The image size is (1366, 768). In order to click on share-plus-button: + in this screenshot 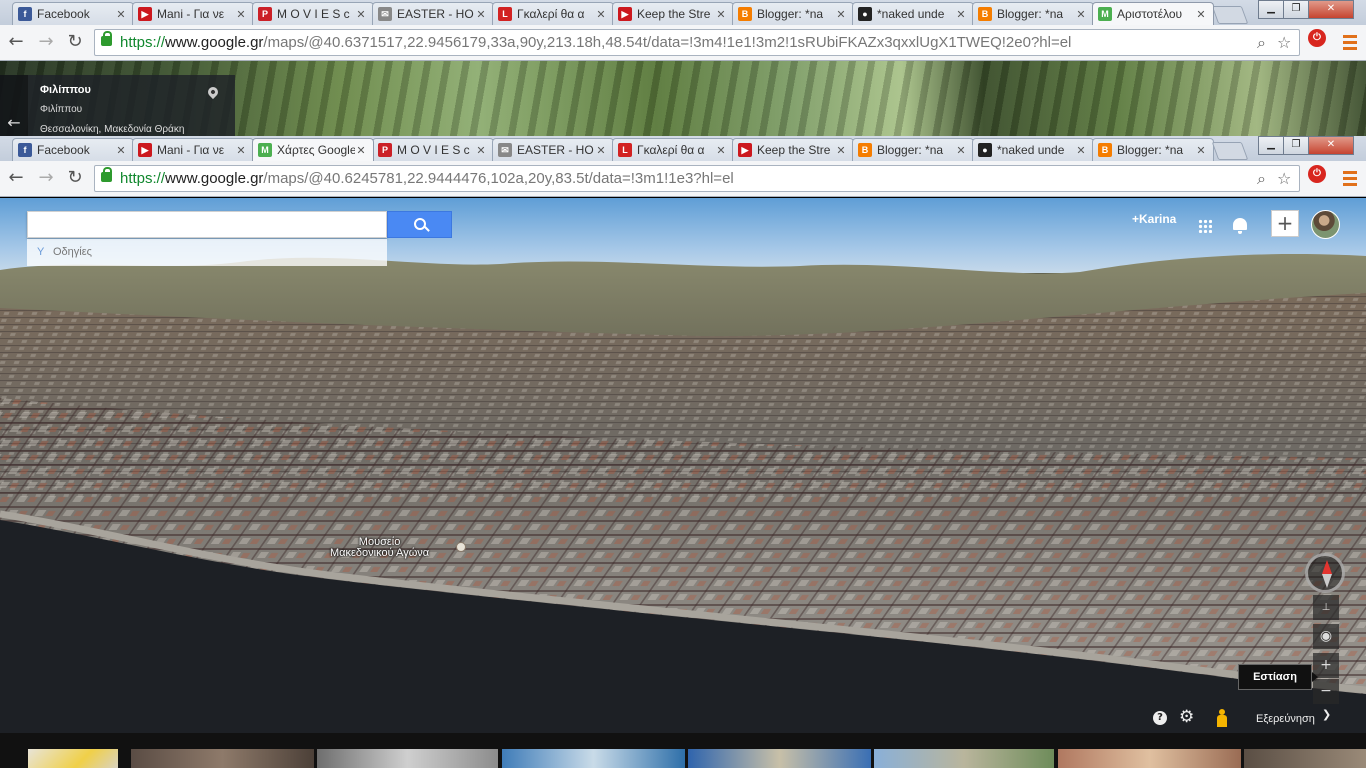, I will do `click(1285, 223)`.